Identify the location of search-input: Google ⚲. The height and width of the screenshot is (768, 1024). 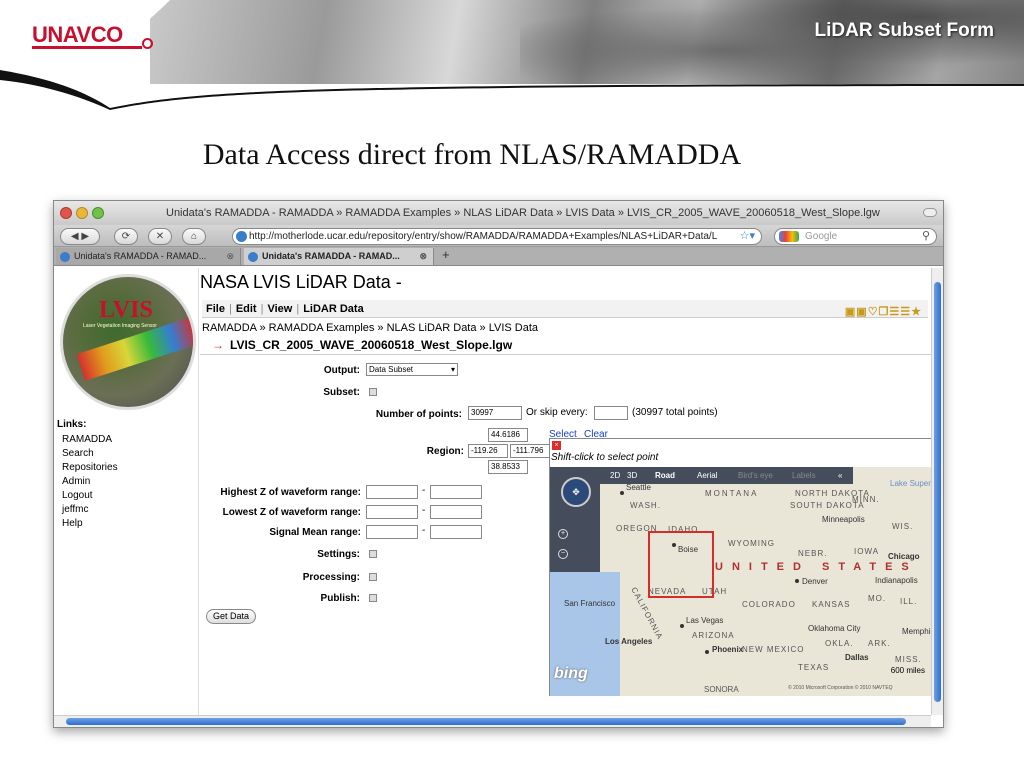
(855, 236).